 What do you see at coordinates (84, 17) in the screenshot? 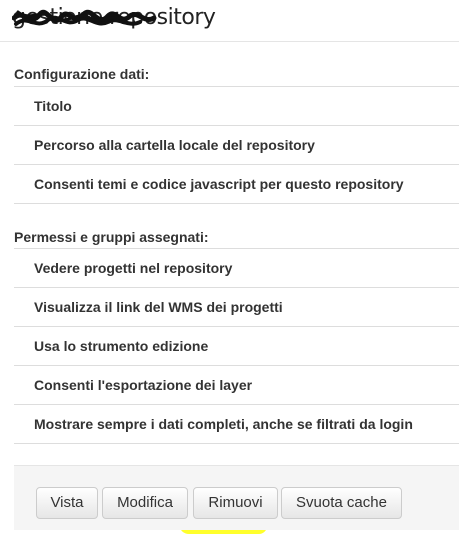
I see `redaction-scribble` at bounding box center [84, 17].